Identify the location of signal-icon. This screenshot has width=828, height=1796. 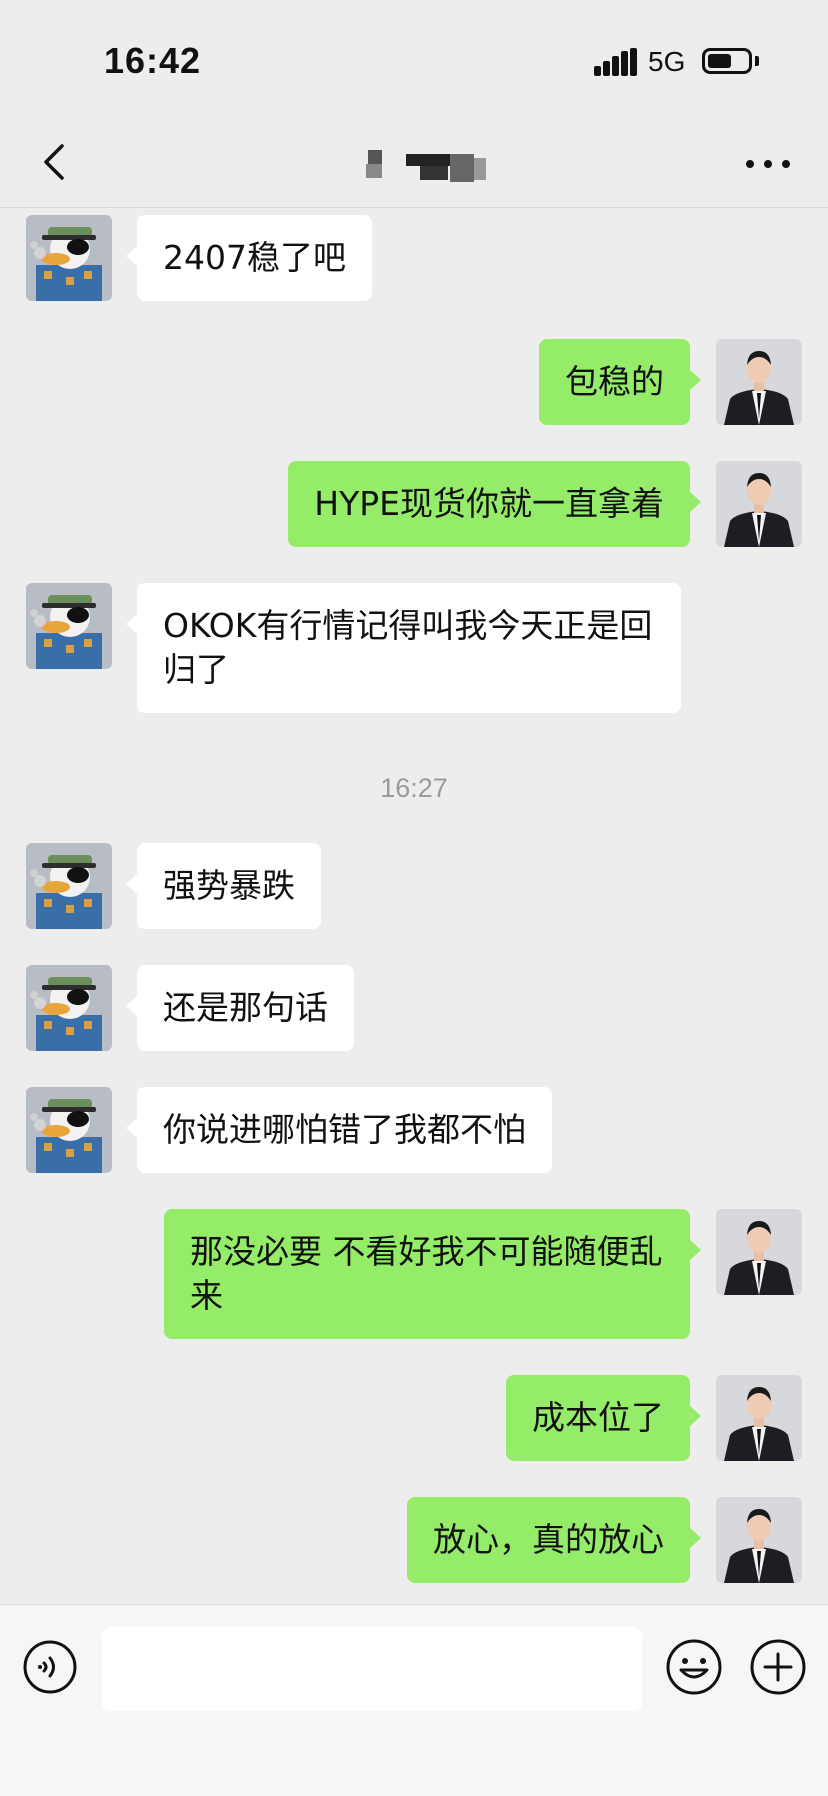
(616, 62).